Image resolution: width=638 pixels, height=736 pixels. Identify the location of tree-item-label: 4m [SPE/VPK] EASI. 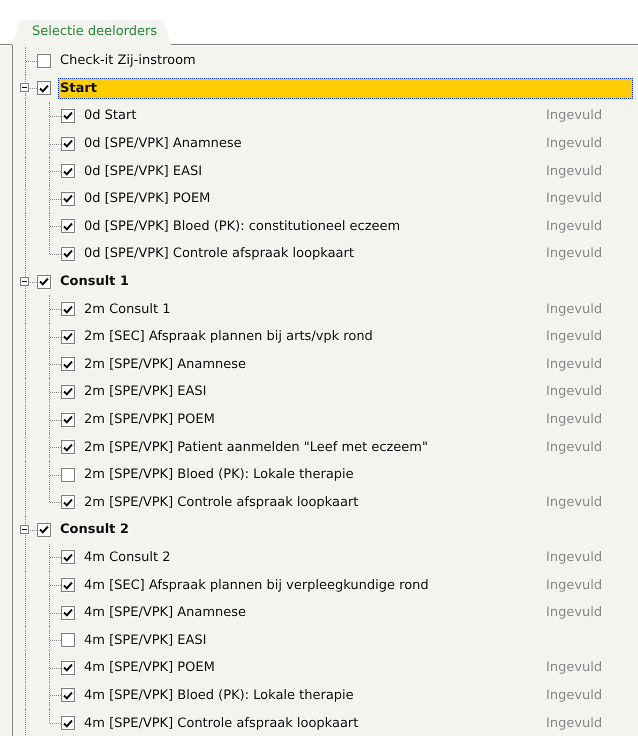
(311, 640).